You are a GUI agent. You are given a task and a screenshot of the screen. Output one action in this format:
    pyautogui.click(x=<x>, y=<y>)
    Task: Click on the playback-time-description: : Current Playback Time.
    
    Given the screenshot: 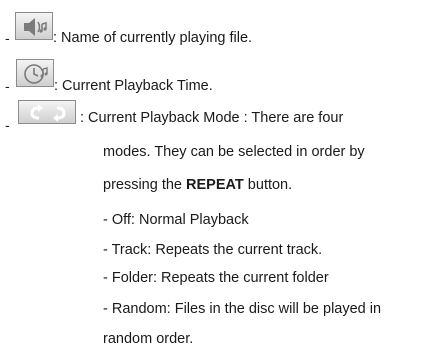 What is the action you would take?
    pyautogui.click(x=133, y=86)
    